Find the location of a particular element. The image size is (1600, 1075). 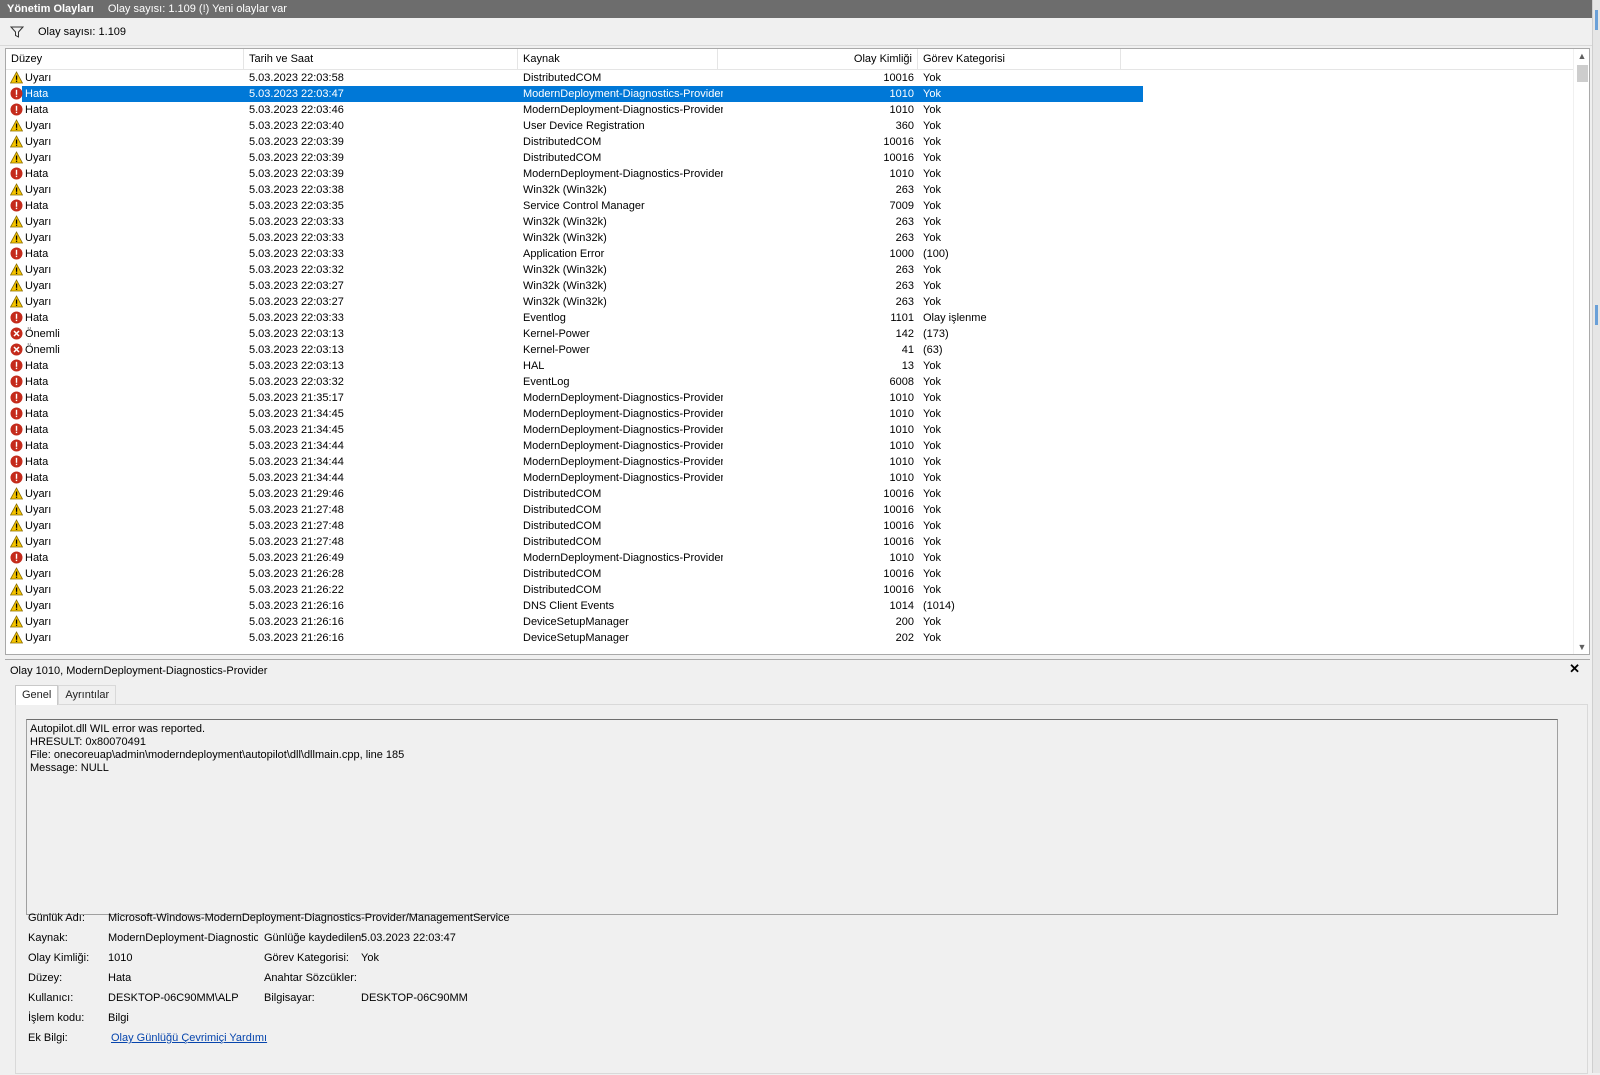

online-help-link: Olay Günlüğü Çevrimiçi Yardımı is located at coordinates (189, 1038).